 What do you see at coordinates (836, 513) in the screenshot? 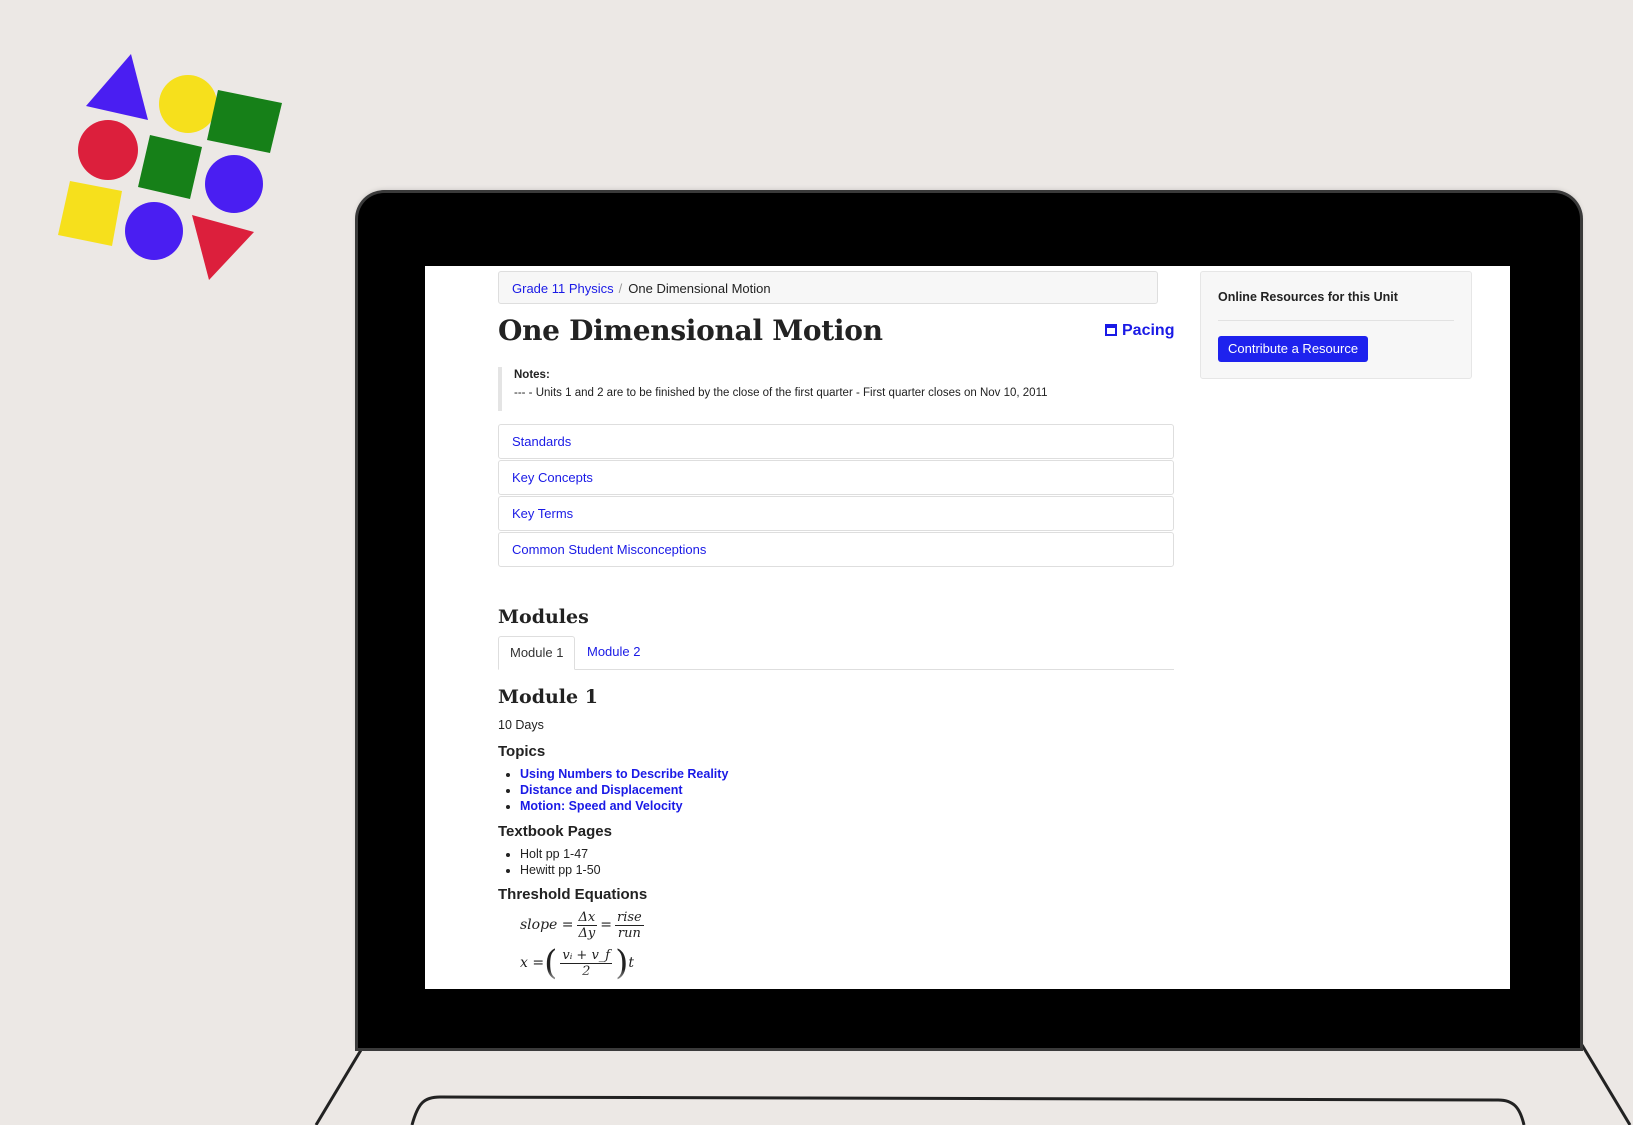
I see `accordion-key-terms: Key Terms` at bounding box center [836, 513].